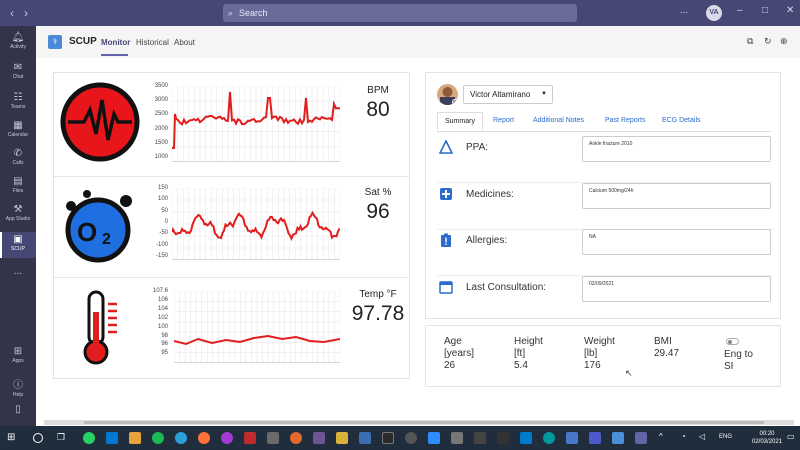 This screenshot has width=800, height=450. I want to click on scup-icon: ▣, so click(18, 239).